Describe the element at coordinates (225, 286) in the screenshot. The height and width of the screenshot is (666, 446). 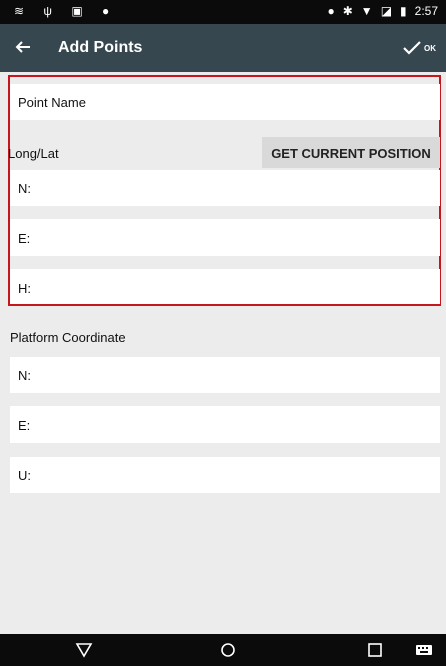
I see `h-field` at that location.